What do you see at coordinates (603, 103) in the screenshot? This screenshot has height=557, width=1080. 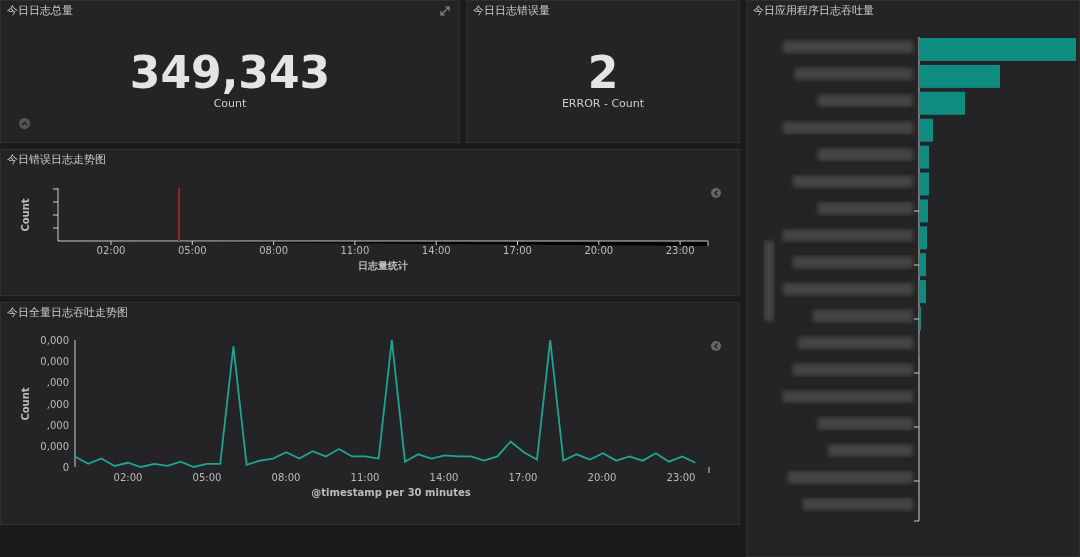 I see `metric-label: ERROR - Count` at bounding box center [603, 103].